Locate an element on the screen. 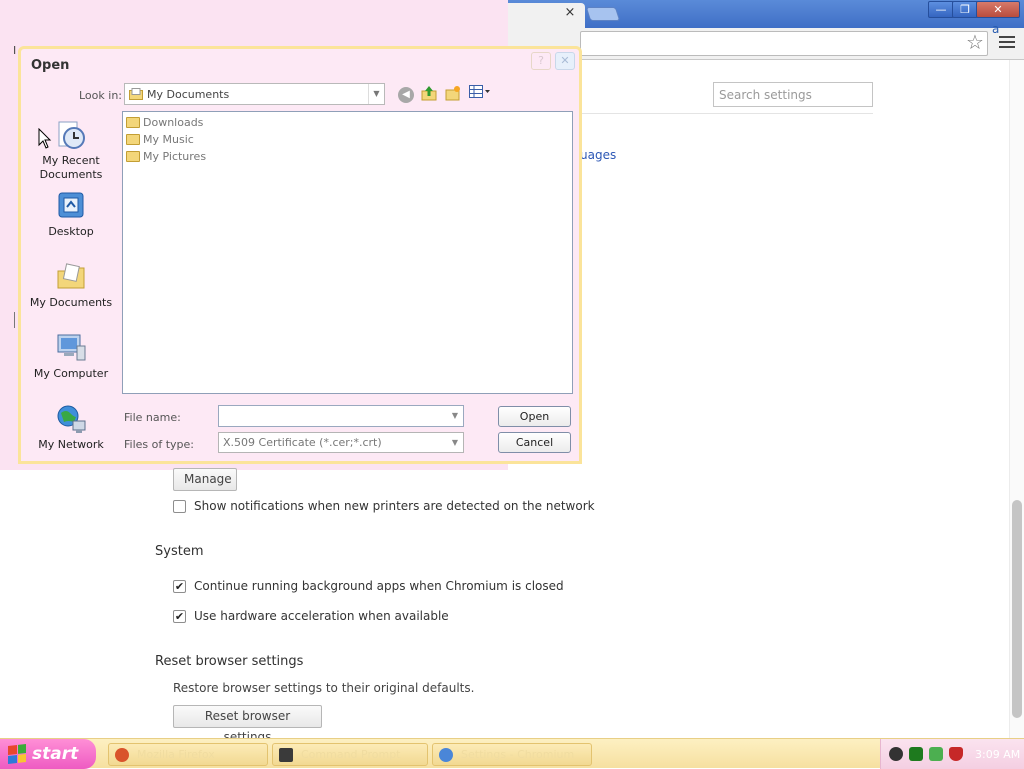 This screenshot has height=769, width=1024. tray-network-icon is located at coordinates (896, 754).